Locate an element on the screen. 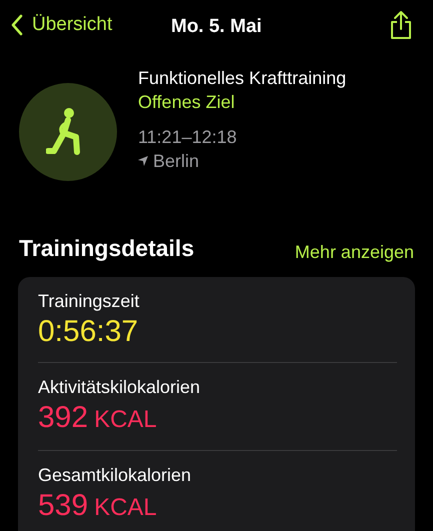 This screenshot has height=531, width=433. metric-value: 0:56:37 is located at coordinates (89, 332).